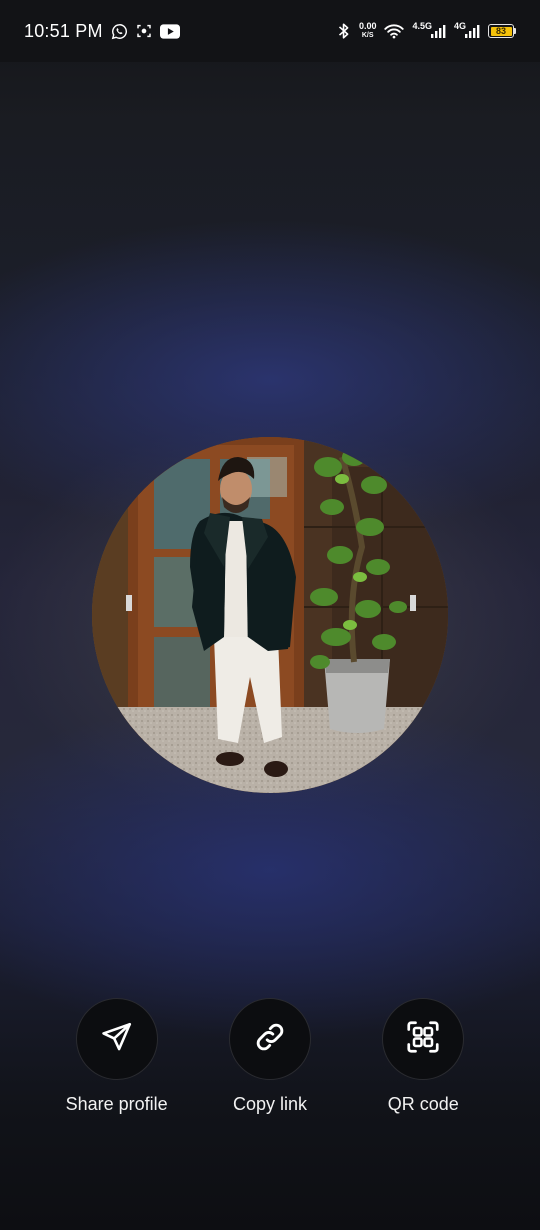 The height and width of the screenshot is (1230, 540). I want to click on network-speed: 0.00 K/S, so click(368, 31).